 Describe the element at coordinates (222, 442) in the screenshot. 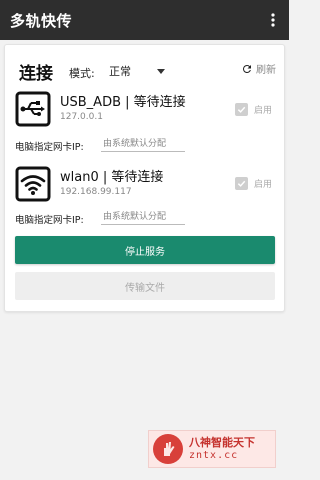

I see `watermark-title: 八神智能天下` at that location.